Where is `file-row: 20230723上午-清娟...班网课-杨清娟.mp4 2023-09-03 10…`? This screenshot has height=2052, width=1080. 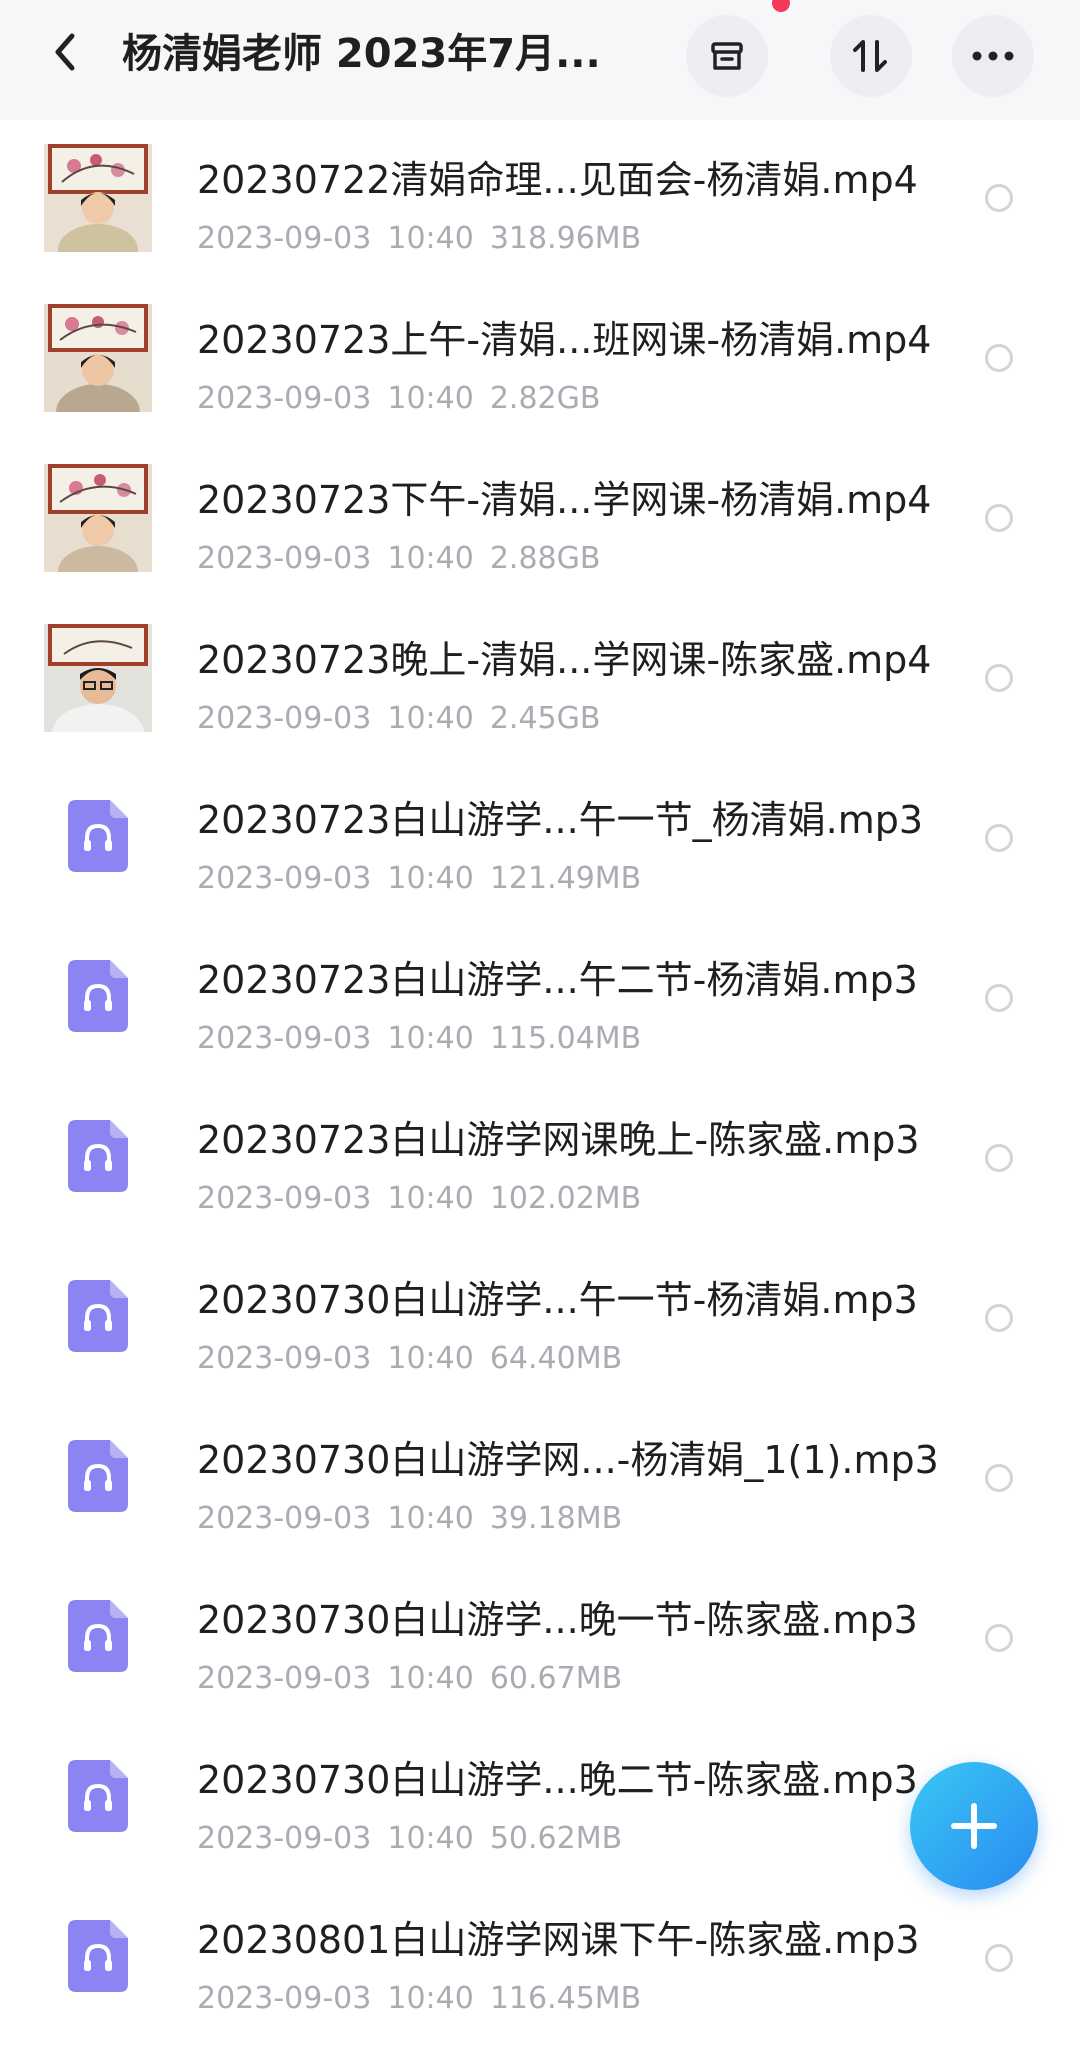 file-row: 20230723上午-清娟...班网课-杨清娟.mp4 2023-09-03 10… is located at coordinates (540, 372).